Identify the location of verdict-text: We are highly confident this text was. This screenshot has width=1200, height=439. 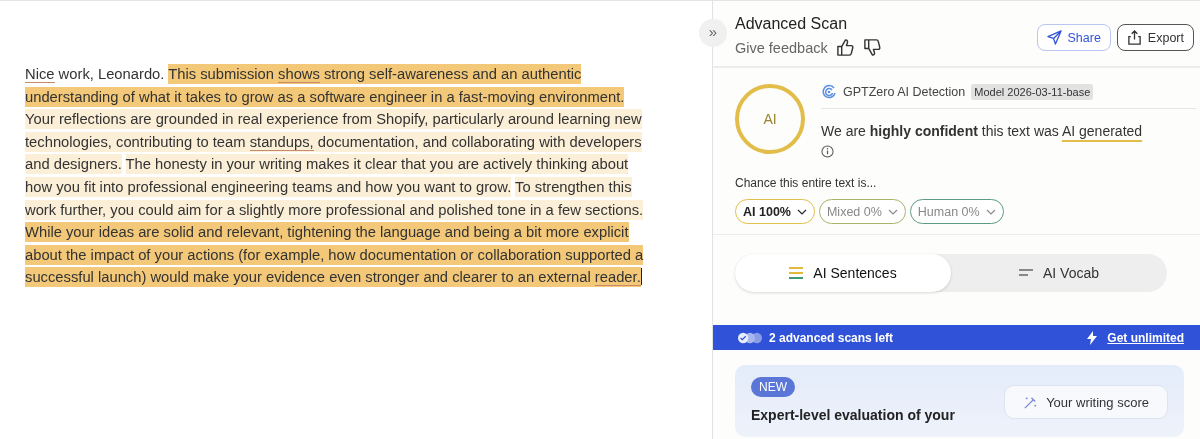
(940, 131).